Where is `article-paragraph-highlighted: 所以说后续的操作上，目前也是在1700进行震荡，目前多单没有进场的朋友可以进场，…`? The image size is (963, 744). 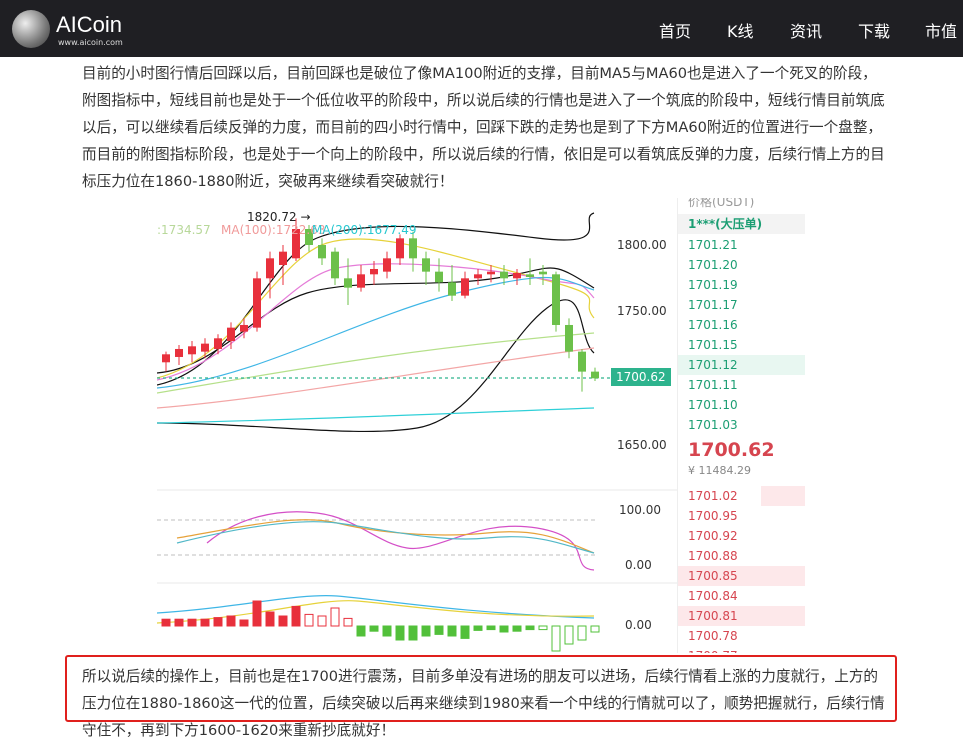
article-paragraph-highlighted: 所以说后续的操作上，目前也是在1700进行震荡，目前多单没有进场的朋友可以进场，… is located at coordinates (483, 703).